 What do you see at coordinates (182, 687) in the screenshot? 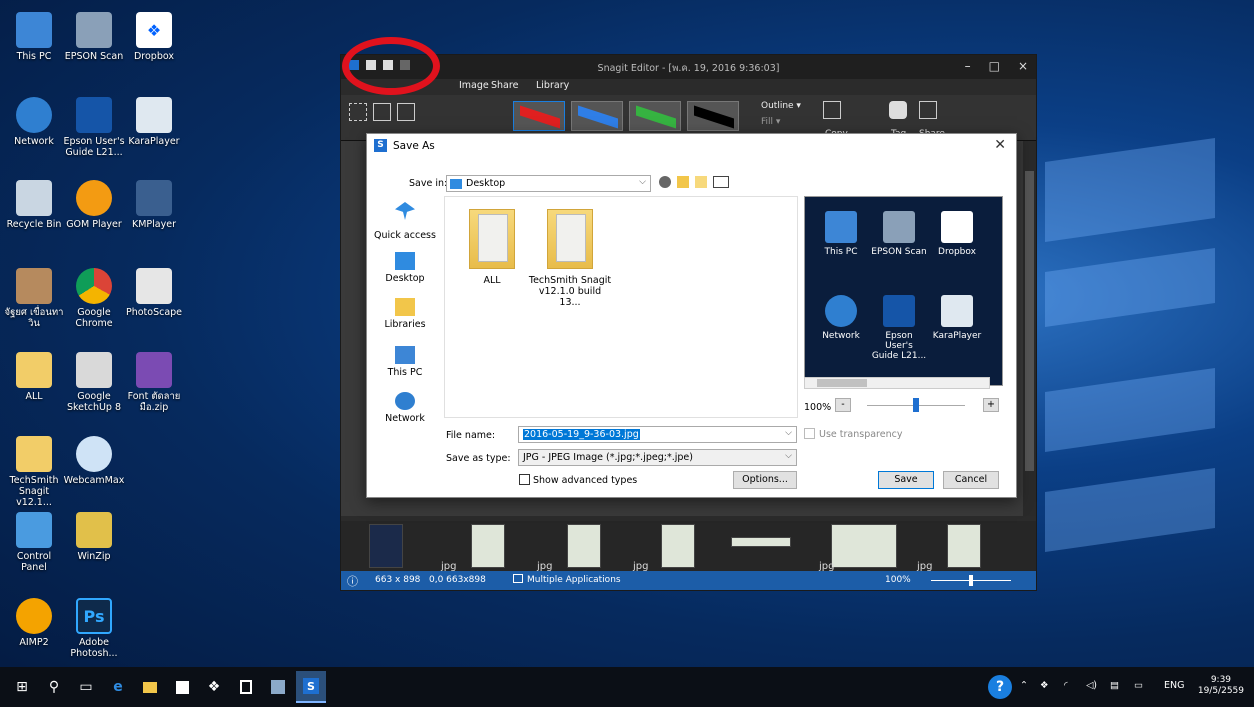
I see `store-icon` at bounding box center [182, 687].